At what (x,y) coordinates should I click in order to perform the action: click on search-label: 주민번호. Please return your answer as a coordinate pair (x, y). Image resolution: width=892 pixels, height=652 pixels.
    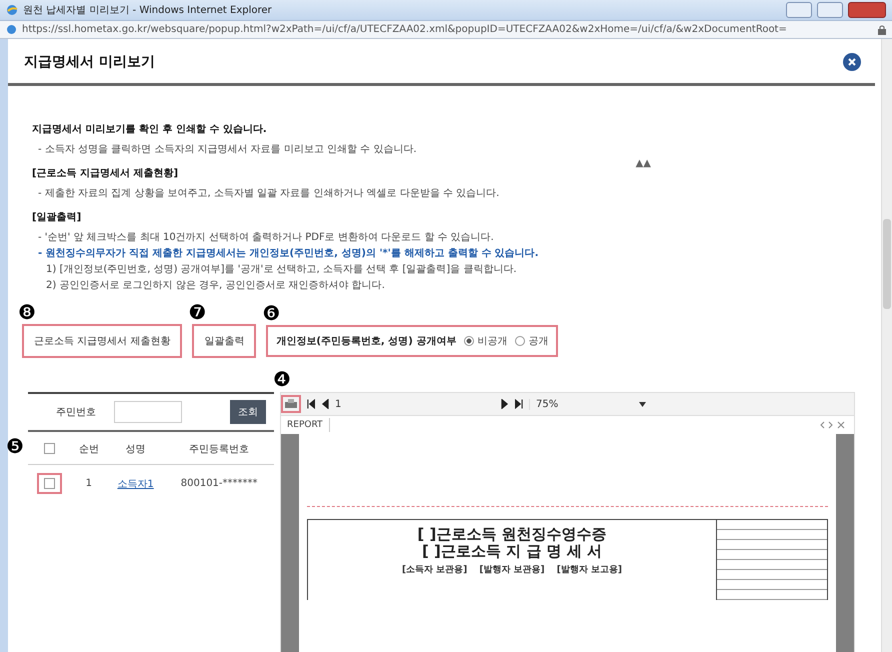
    Looking at the image, I should click on (76, 412).